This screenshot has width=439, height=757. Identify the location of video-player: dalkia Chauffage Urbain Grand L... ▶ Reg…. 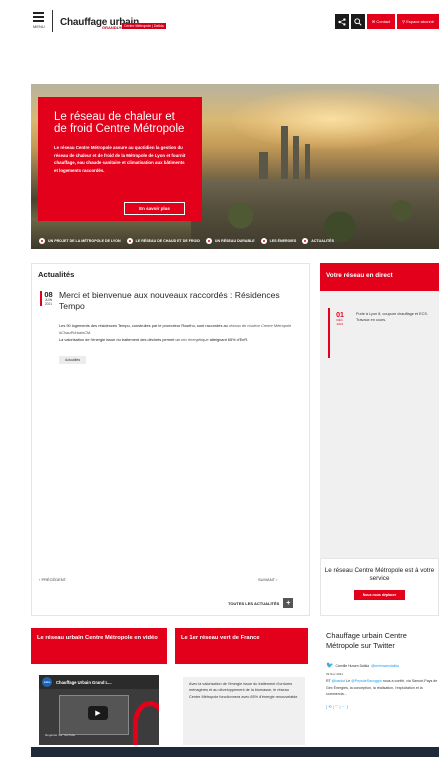
(99, 710).